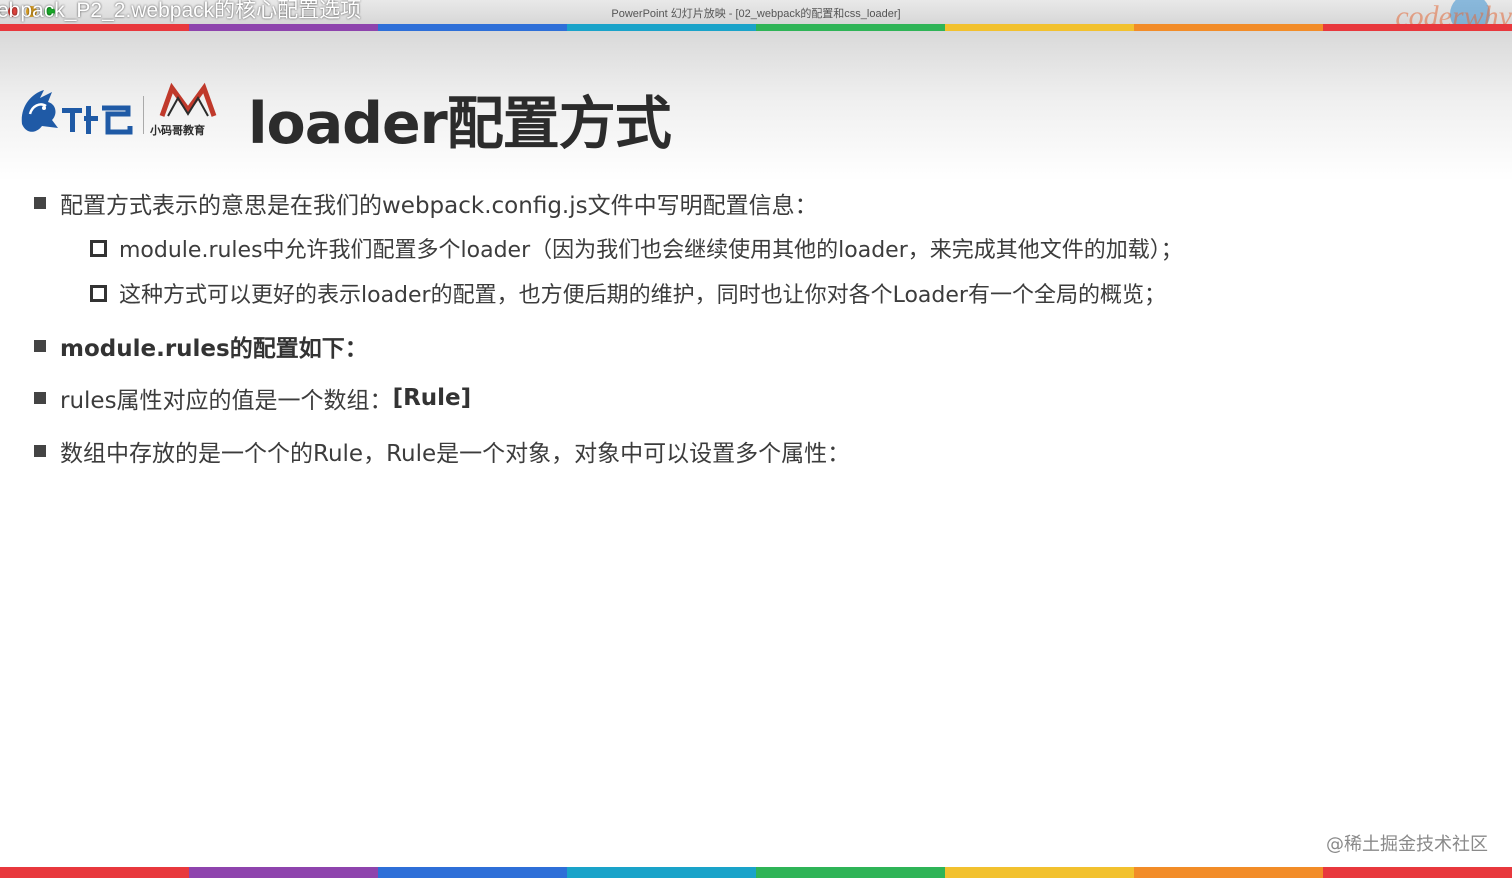  I want to click on video-title-overlay: ebpack_P2_2.webpack的核心配置选项, so click(181, 11).